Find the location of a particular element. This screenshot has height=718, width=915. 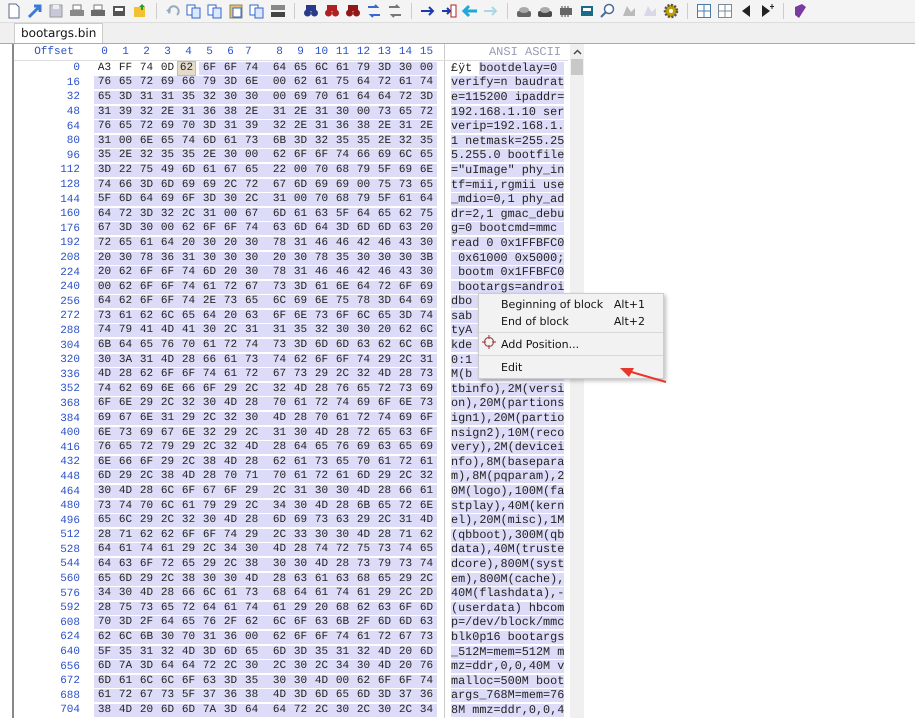

column-header: 5 is located at coordinates (209, 52).